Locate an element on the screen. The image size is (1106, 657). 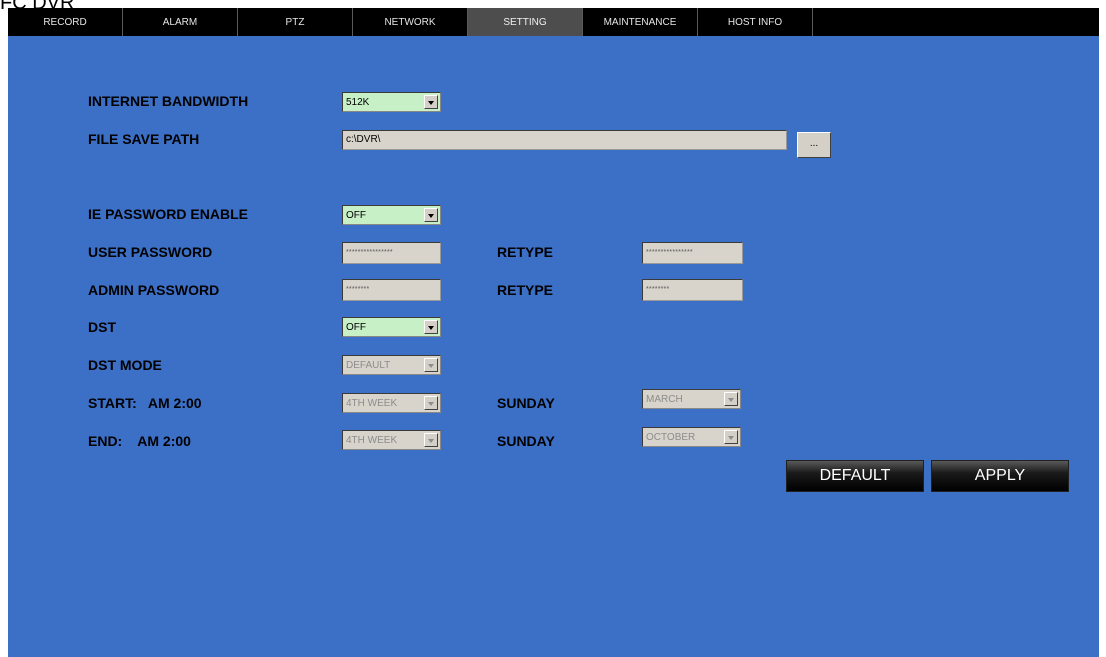
dst-end-month-value: OCTOBER is located at coordinates (671, 437).